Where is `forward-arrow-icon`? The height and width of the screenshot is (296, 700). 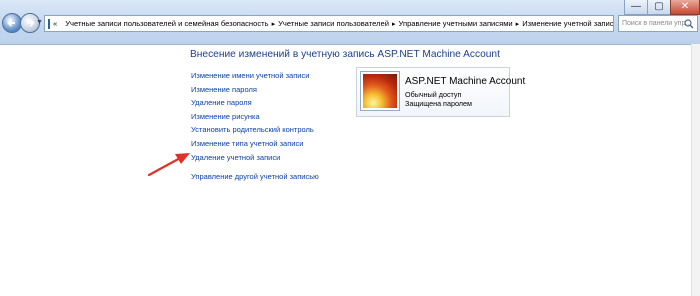
forward-arrow-icon is located at coordinates (31, 23).